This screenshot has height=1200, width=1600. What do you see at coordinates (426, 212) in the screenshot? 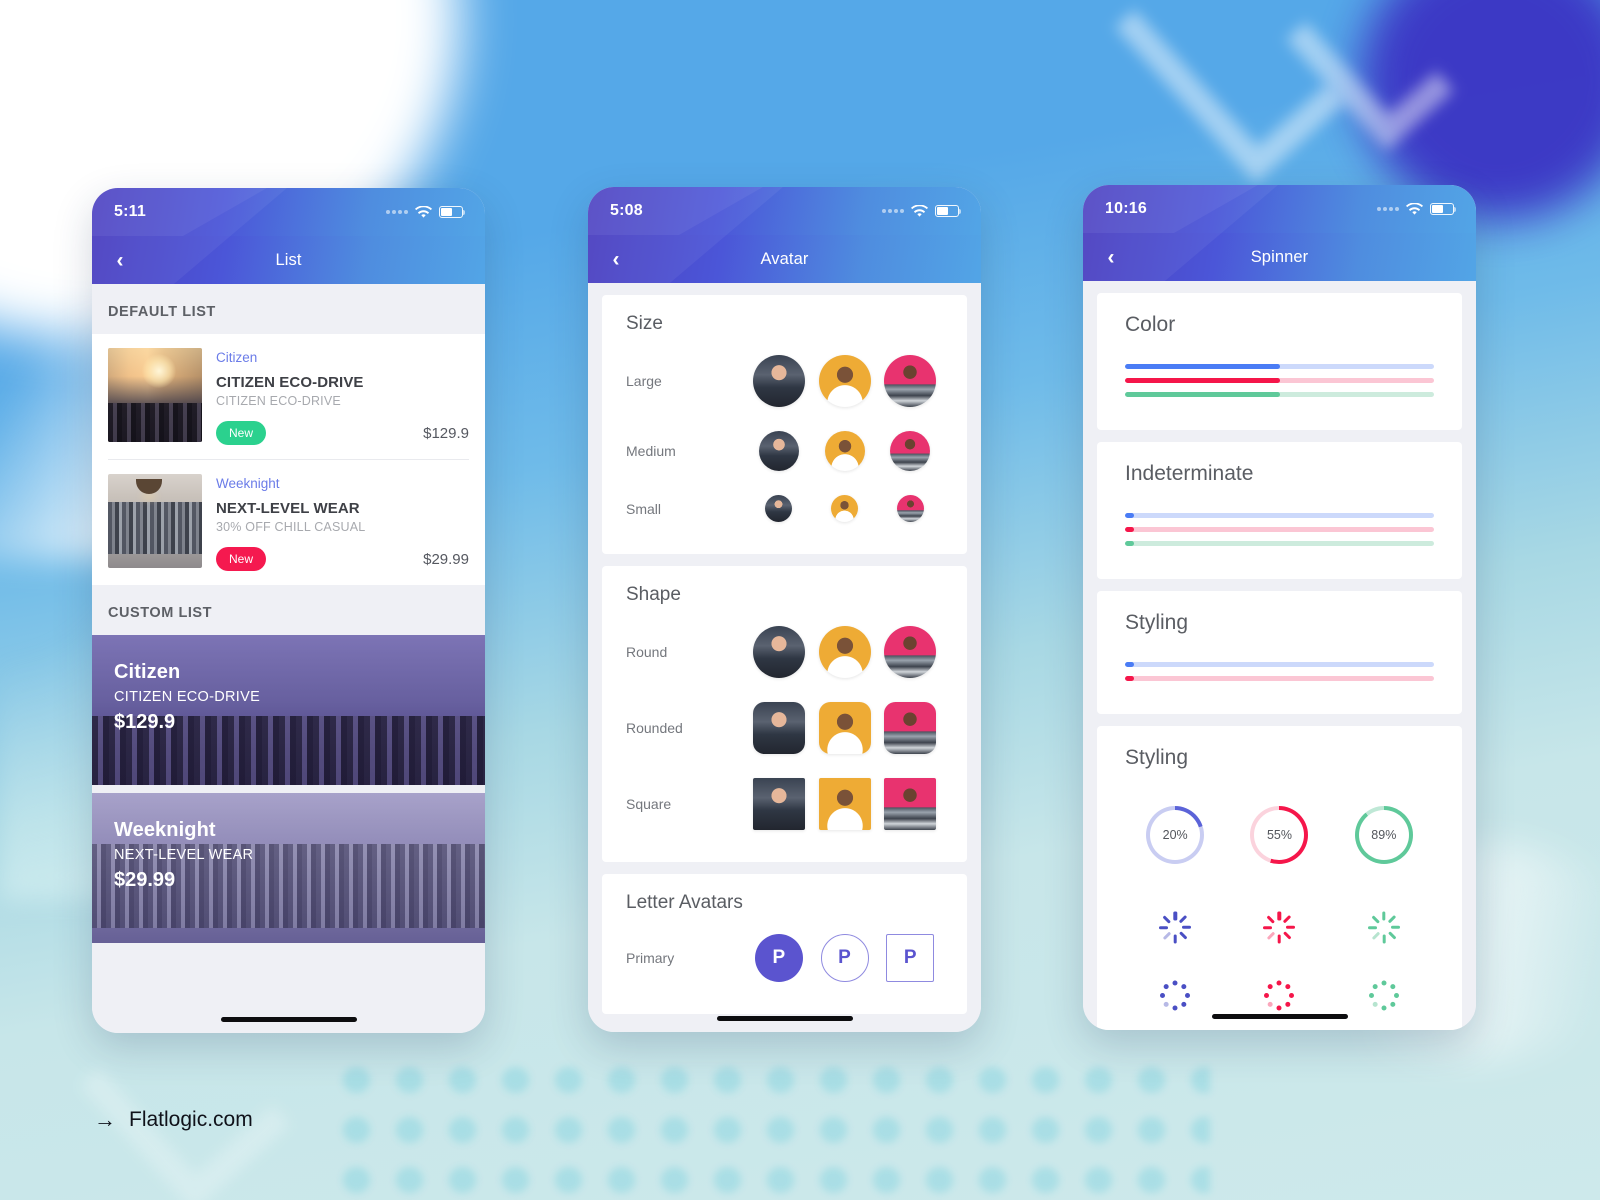
I see `status-indicators` at bounding box center [426, 212].